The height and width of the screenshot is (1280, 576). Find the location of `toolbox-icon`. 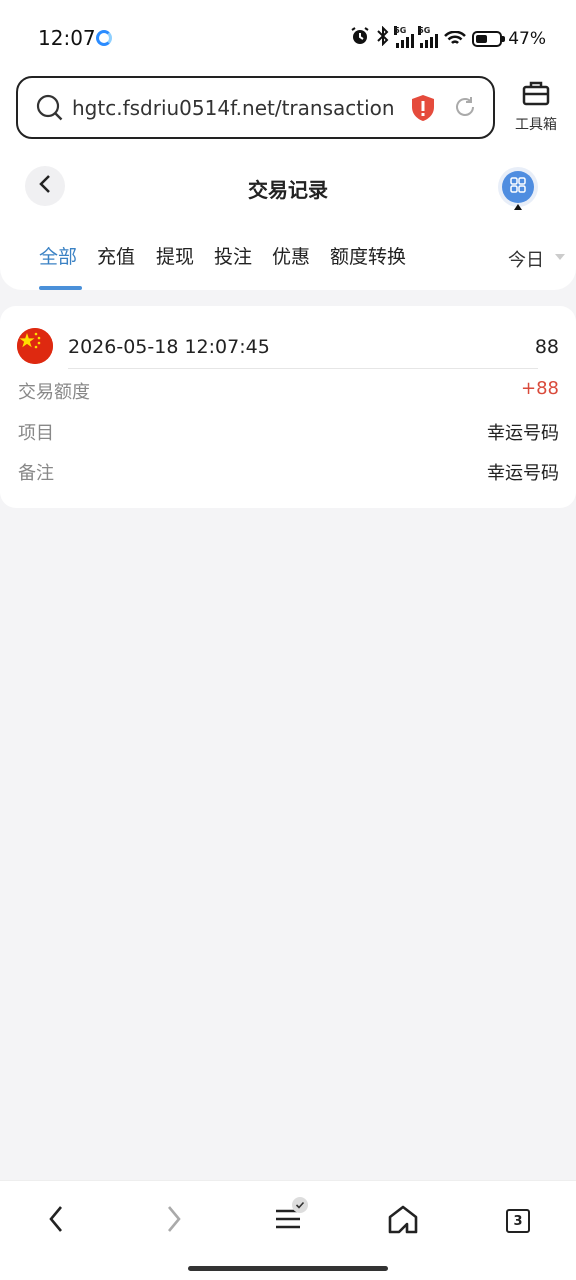

toolbox-icon is located at coordinates (536, 95).